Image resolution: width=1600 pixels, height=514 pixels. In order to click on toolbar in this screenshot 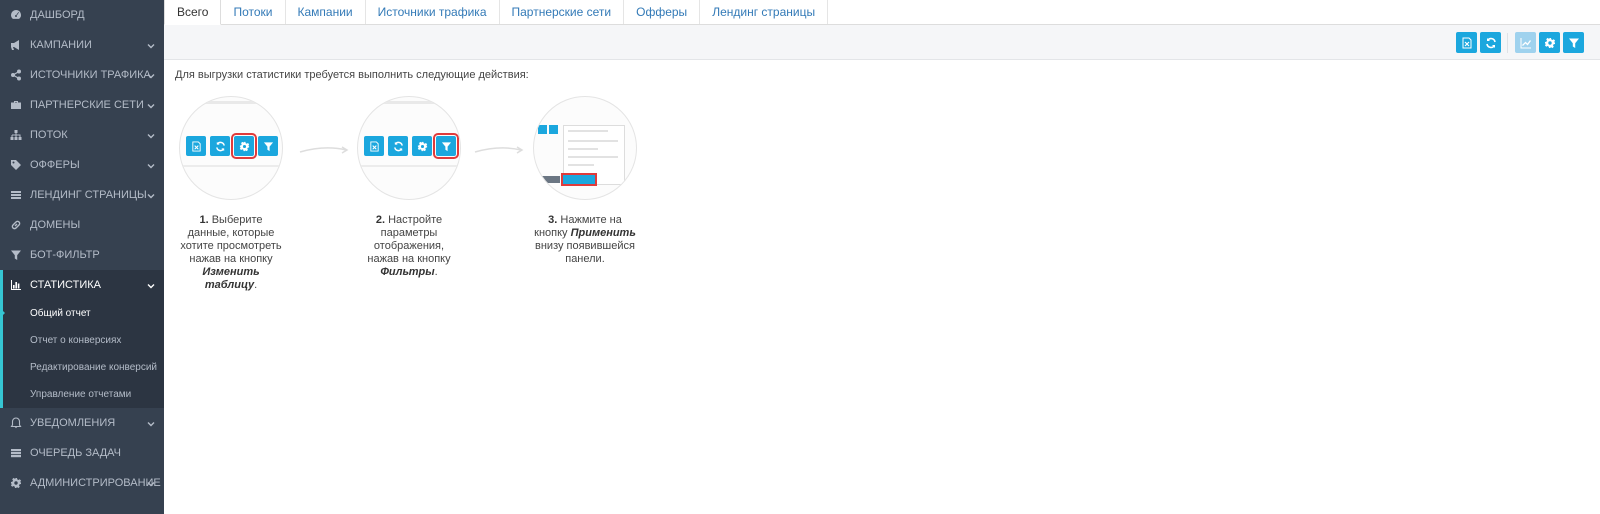, I will do `click(882, 42)`.